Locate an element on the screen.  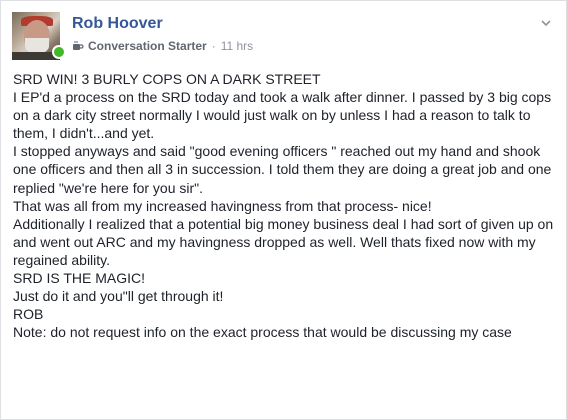
post-meta: Conversation Starter · 11 hrs is located at coordinates (162, 46).